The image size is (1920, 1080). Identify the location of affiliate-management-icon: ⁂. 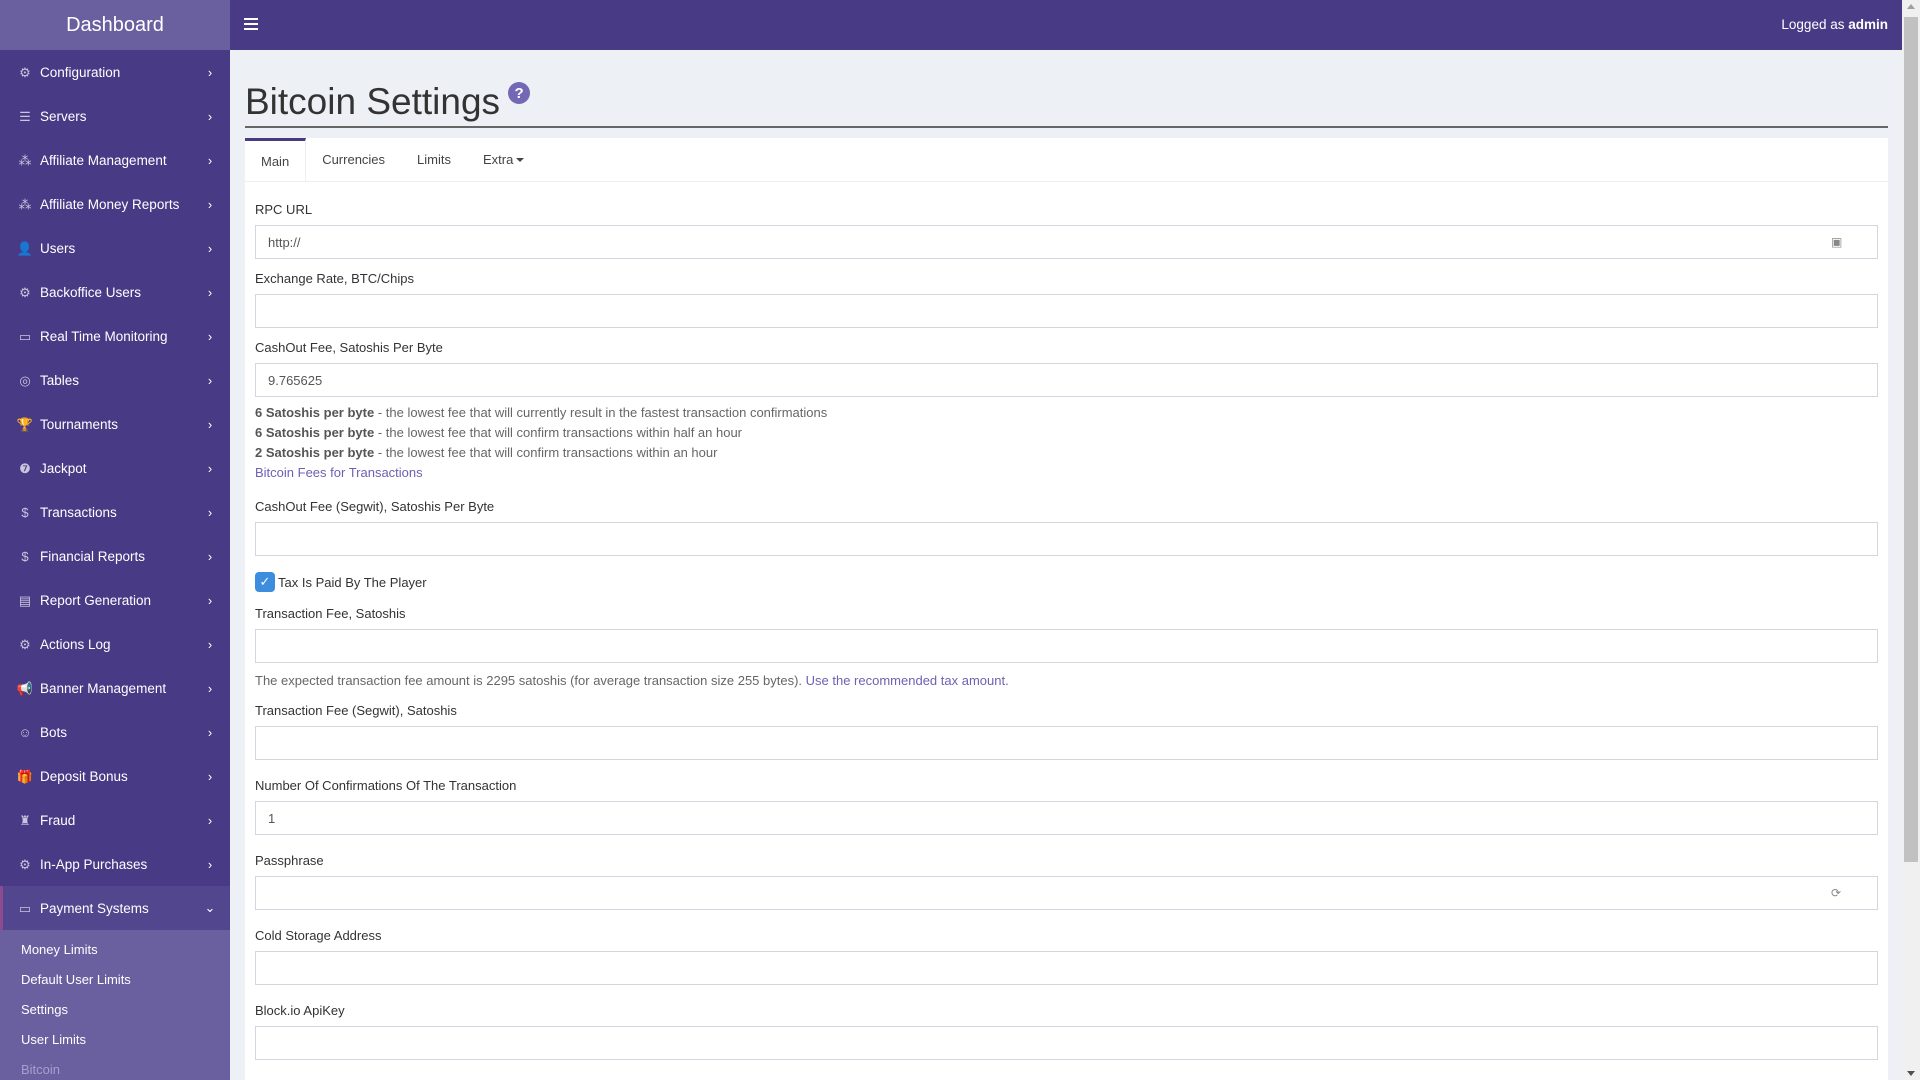
(25, 160).